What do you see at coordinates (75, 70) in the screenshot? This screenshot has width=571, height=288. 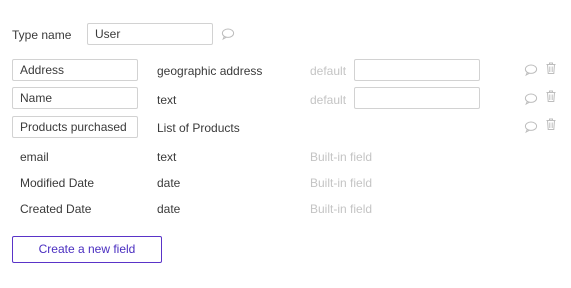 I see `field-name-input: Address` at bounding box center [75, 70].